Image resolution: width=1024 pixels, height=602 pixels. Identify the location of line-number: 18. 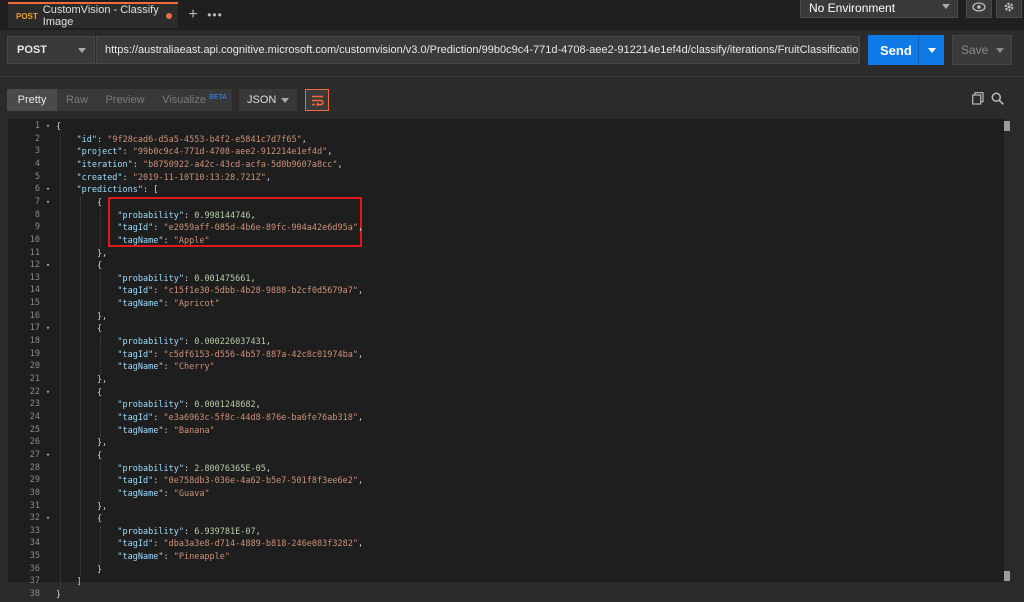
(34, 341).